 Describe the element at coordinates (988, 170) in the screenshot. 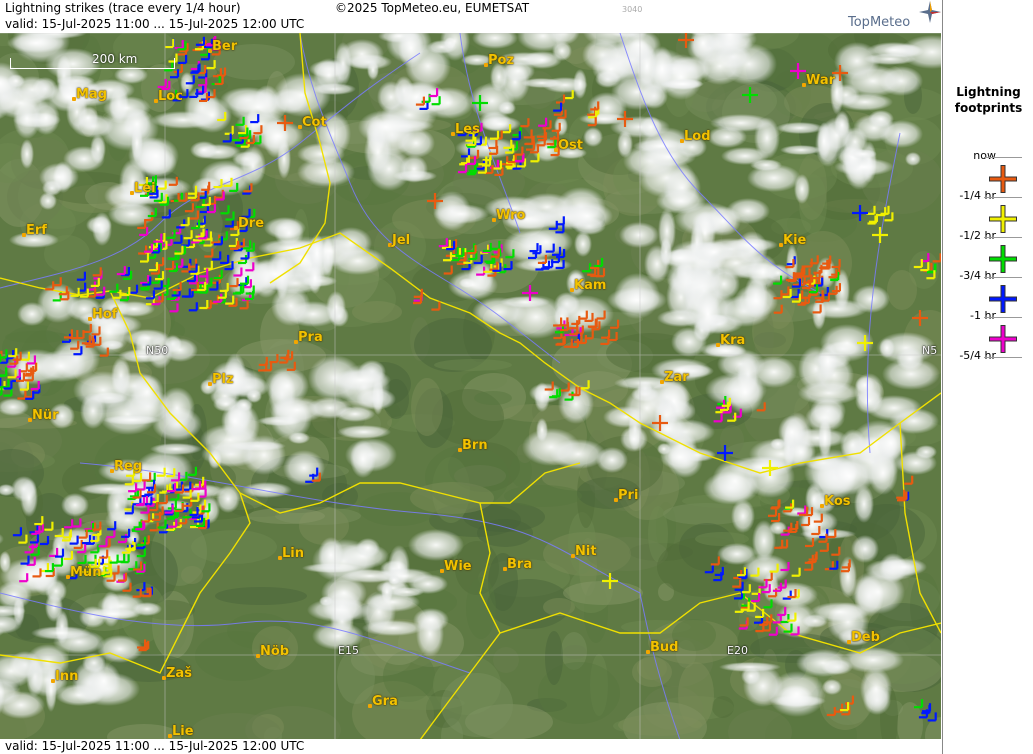

I see `legend-item-now: now` at that location.